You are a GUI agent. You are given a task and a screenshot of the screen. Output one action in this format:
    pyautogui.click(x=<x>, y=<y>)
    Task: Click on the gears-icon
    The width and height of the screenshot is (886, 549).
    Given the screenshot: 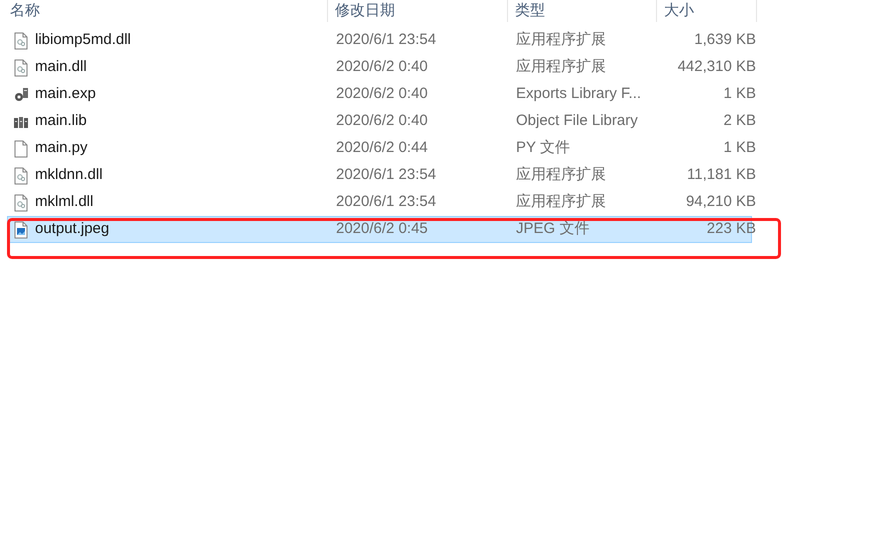 What is the action you would take?
    pyautogui.click(x=21, y=95)
    